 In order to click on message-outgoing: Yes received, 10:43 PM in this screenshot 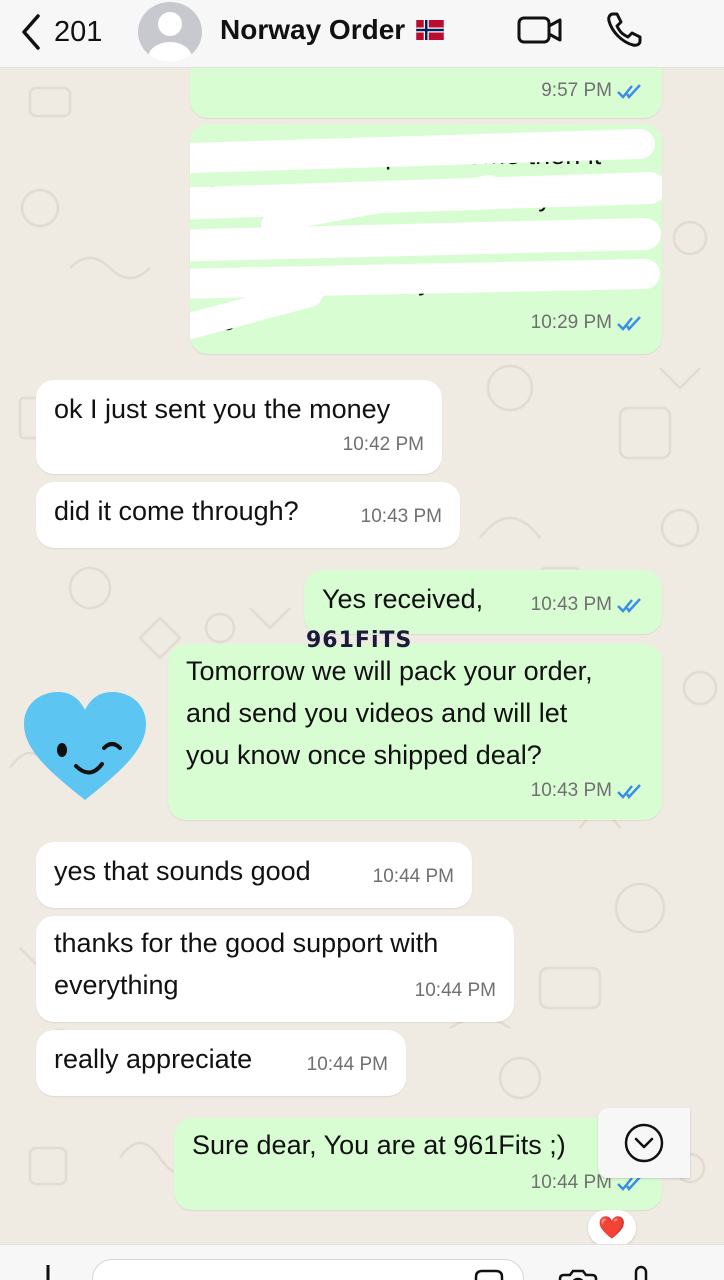, I will do `click(483, 602)`.